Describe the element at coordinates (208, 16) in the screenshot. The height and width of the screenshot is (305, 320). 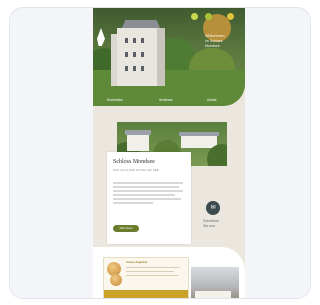
I see `search-dot-icon` at that location.